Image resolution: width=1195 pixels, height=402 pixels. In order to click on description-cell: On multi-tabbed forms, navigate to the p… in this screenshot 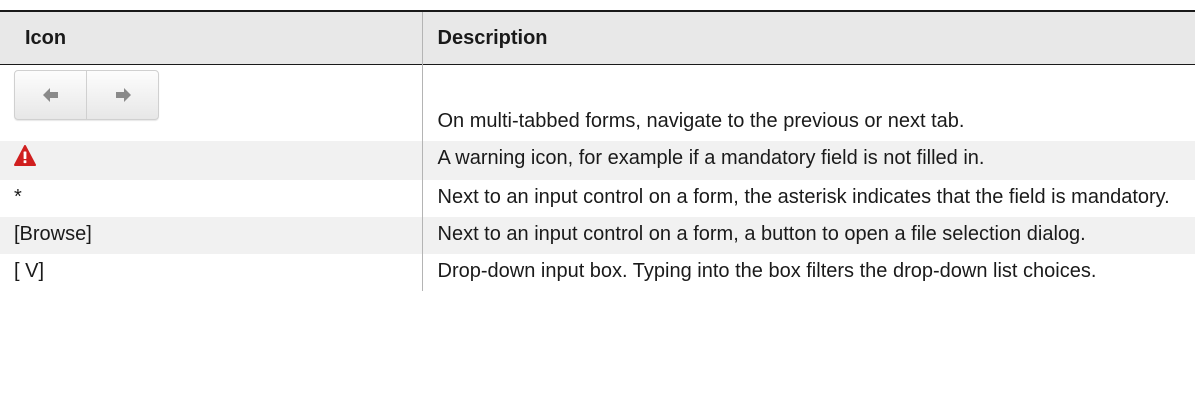, I will do `click(808, 102)`.